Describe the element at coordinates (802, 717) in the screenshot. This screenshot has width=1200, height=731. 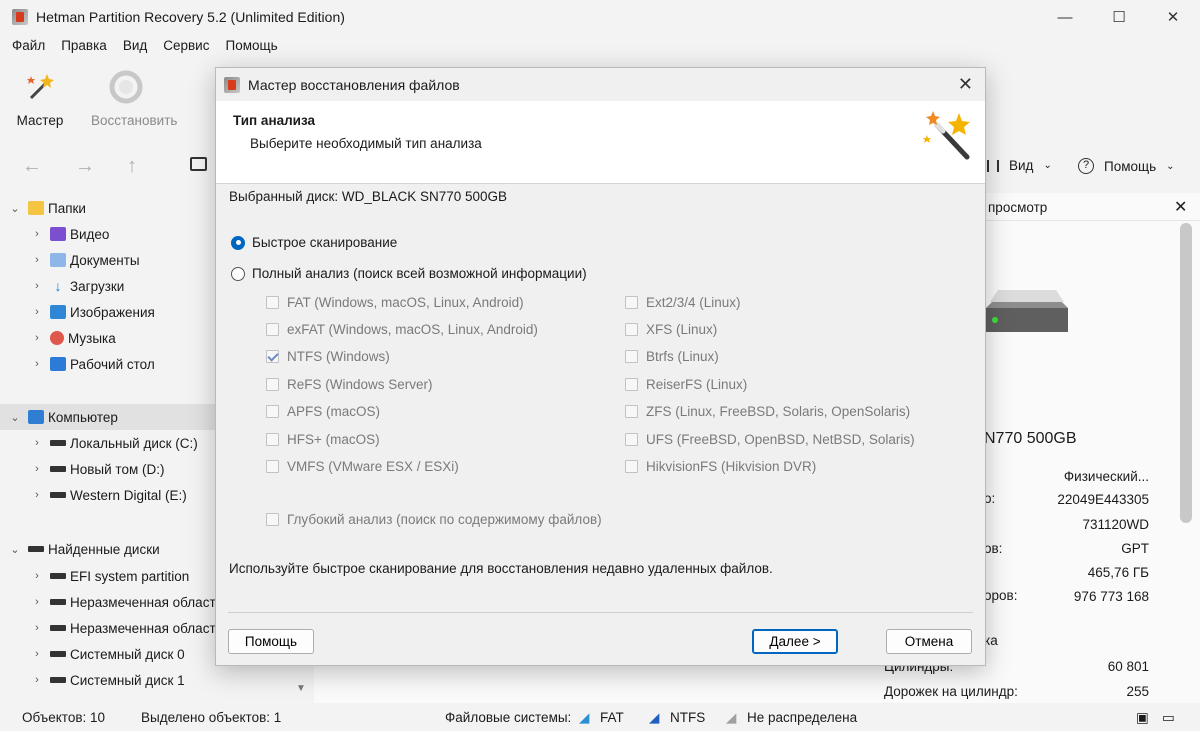
I see `status-unallocated: Не распределена` at that location.